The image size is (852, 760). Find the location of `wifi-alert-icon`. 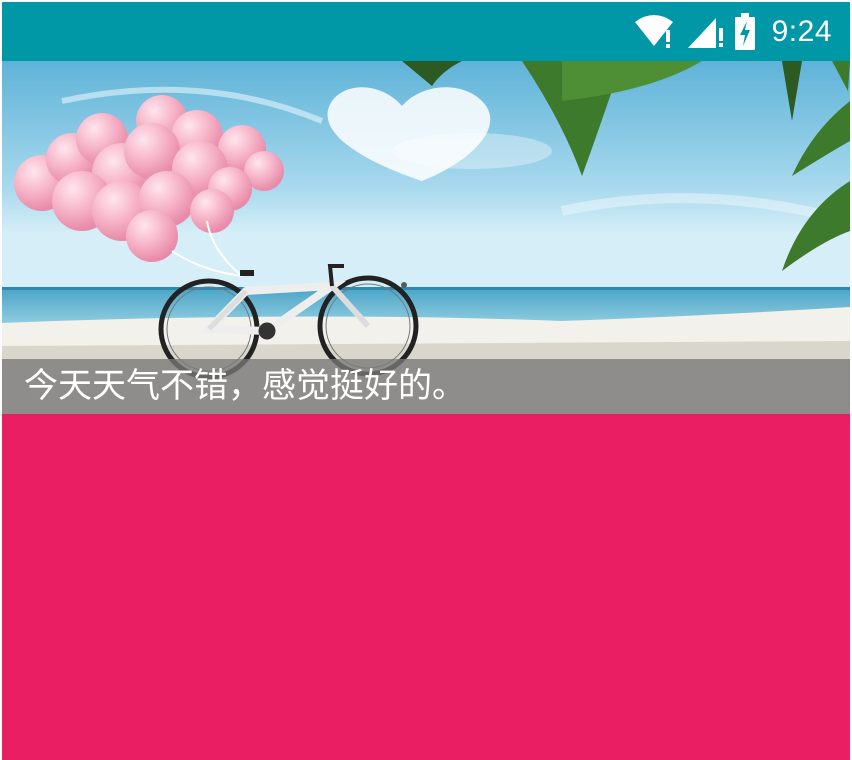

wifi-alert-icon is located at coordinates (656, 32).